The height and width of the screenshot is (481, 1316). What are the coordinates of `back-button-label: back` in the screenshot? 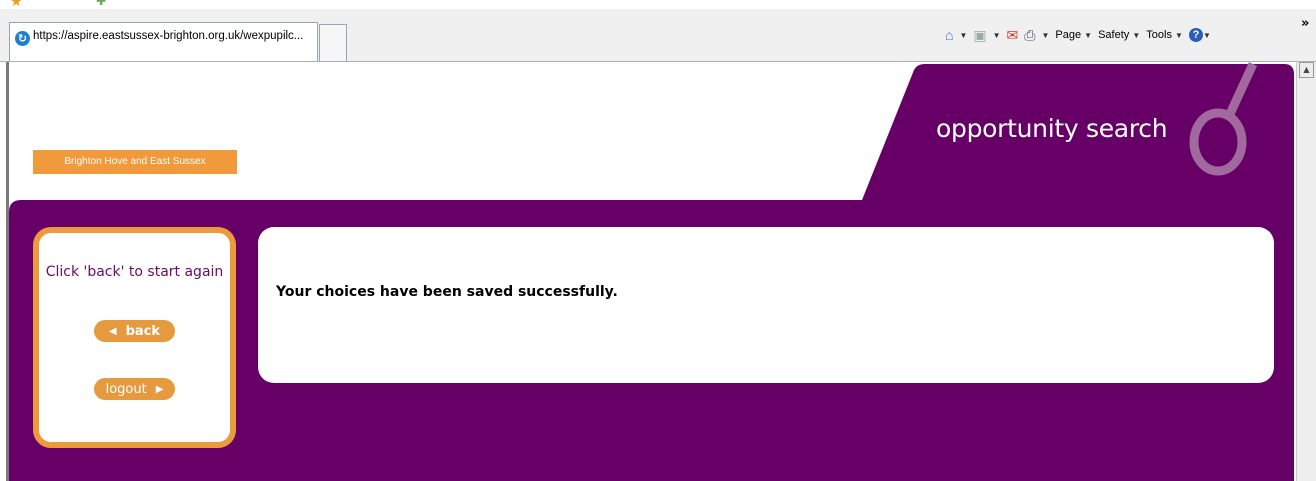 It's located at (143, 331).